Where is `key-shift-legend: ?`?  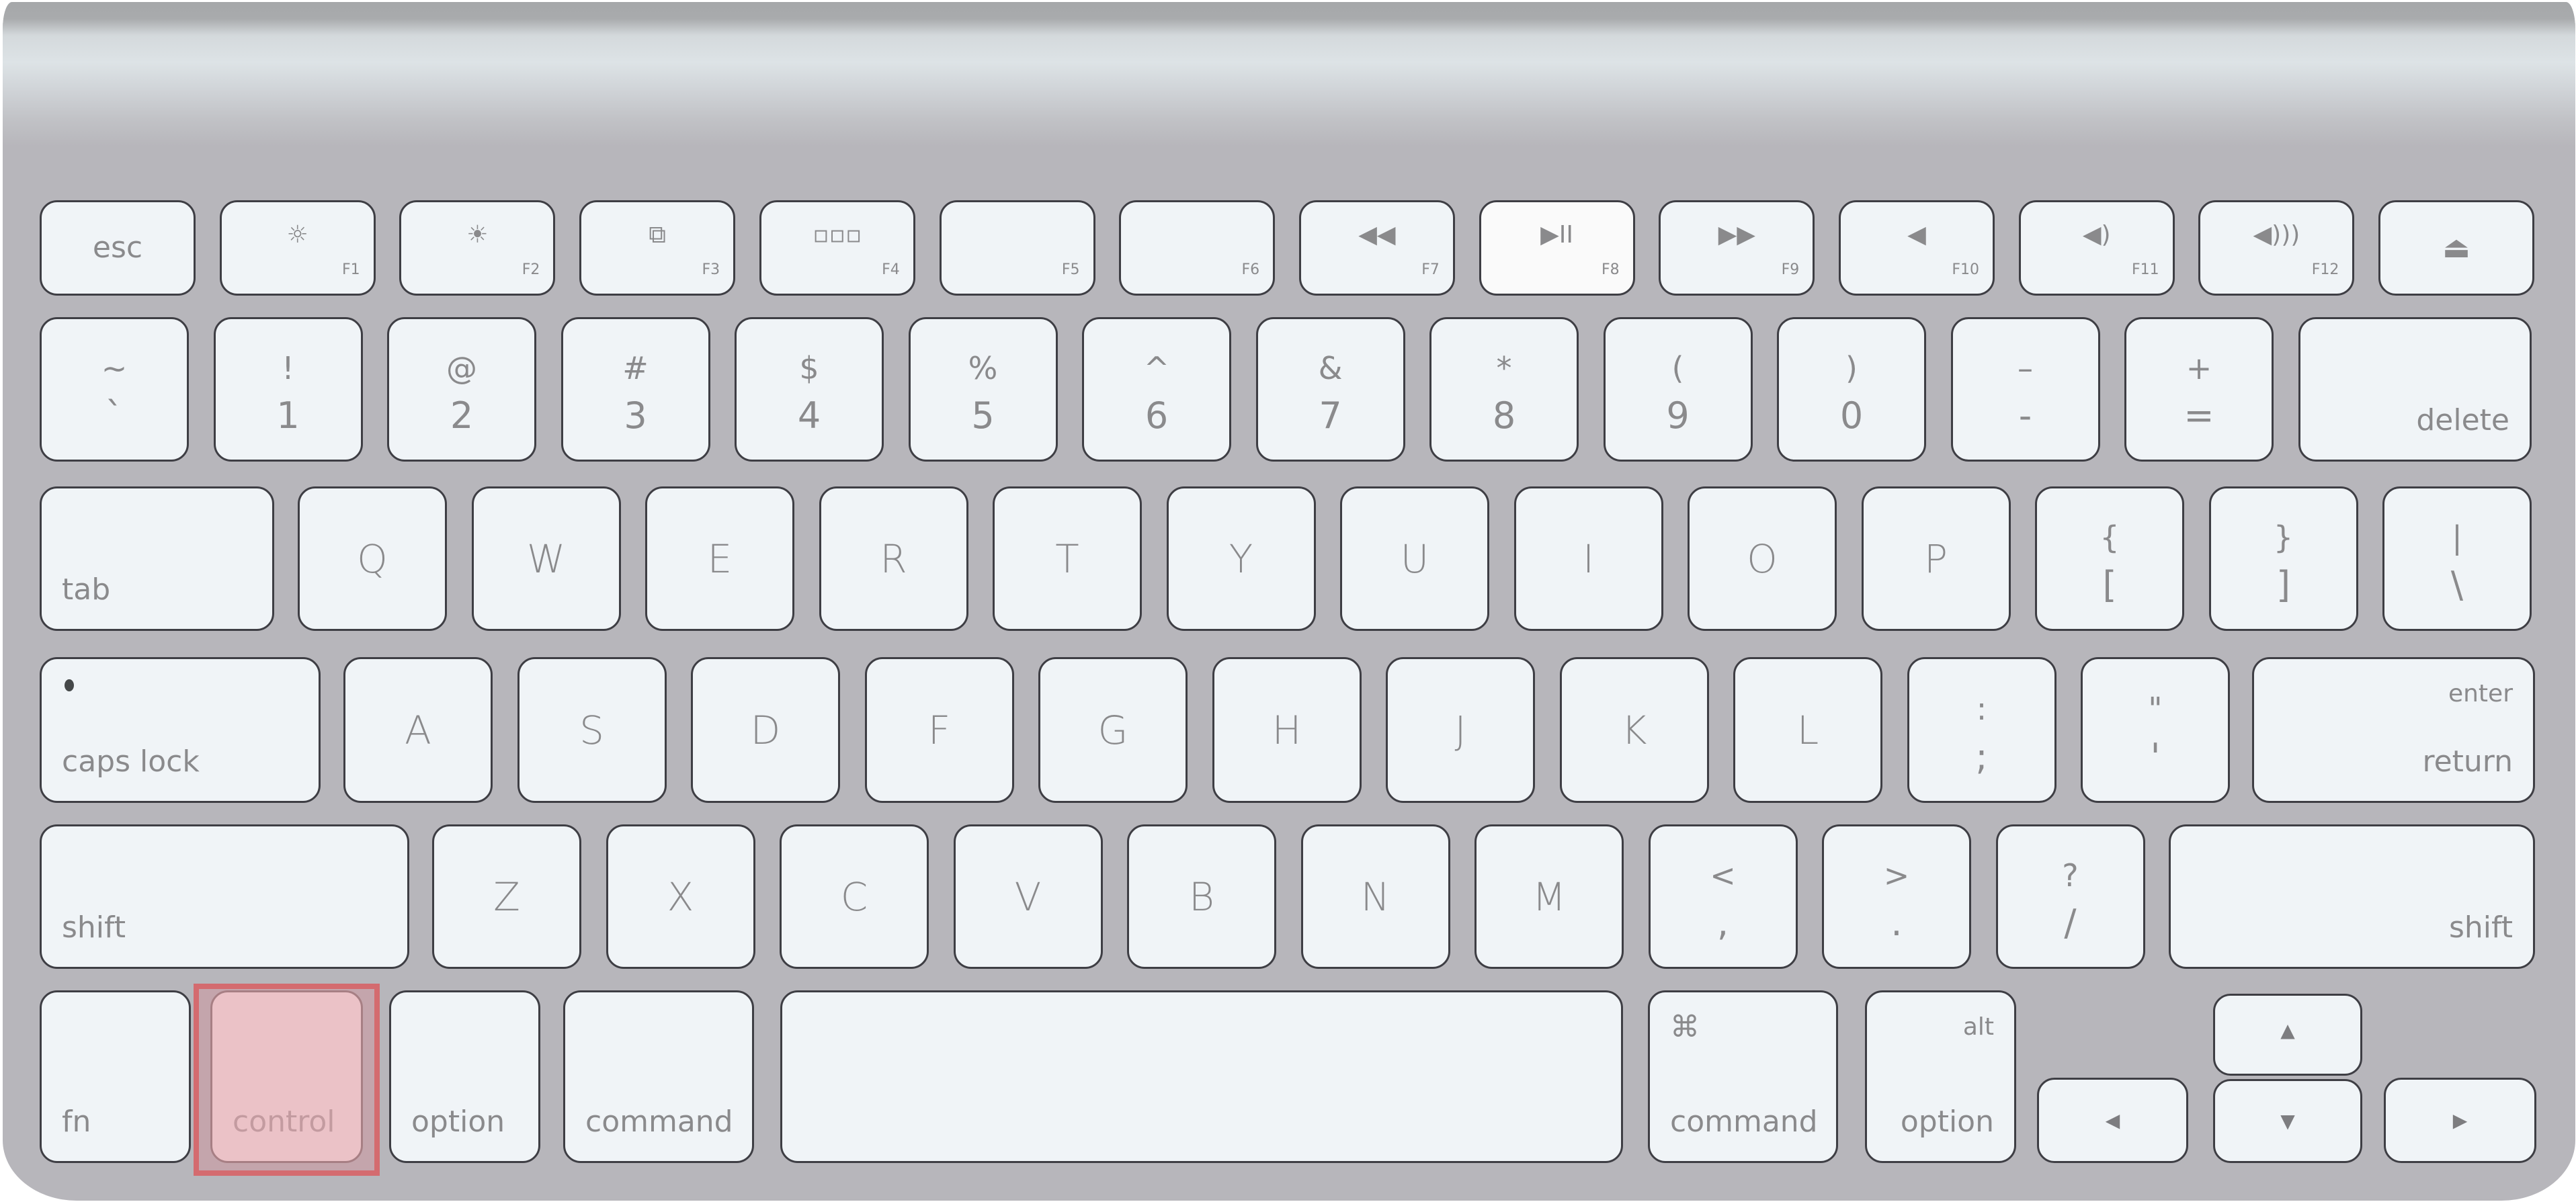
key-shift-legend: ? is located at coordinates (2070, 875).